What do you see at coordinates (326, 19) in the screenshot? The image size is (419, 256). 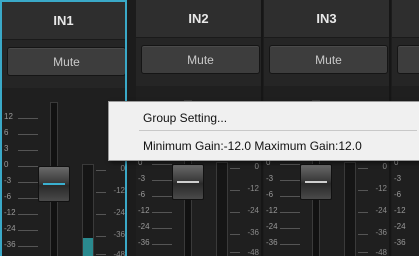 I see `channel-name: IN3` at bounding box center [326, 19].